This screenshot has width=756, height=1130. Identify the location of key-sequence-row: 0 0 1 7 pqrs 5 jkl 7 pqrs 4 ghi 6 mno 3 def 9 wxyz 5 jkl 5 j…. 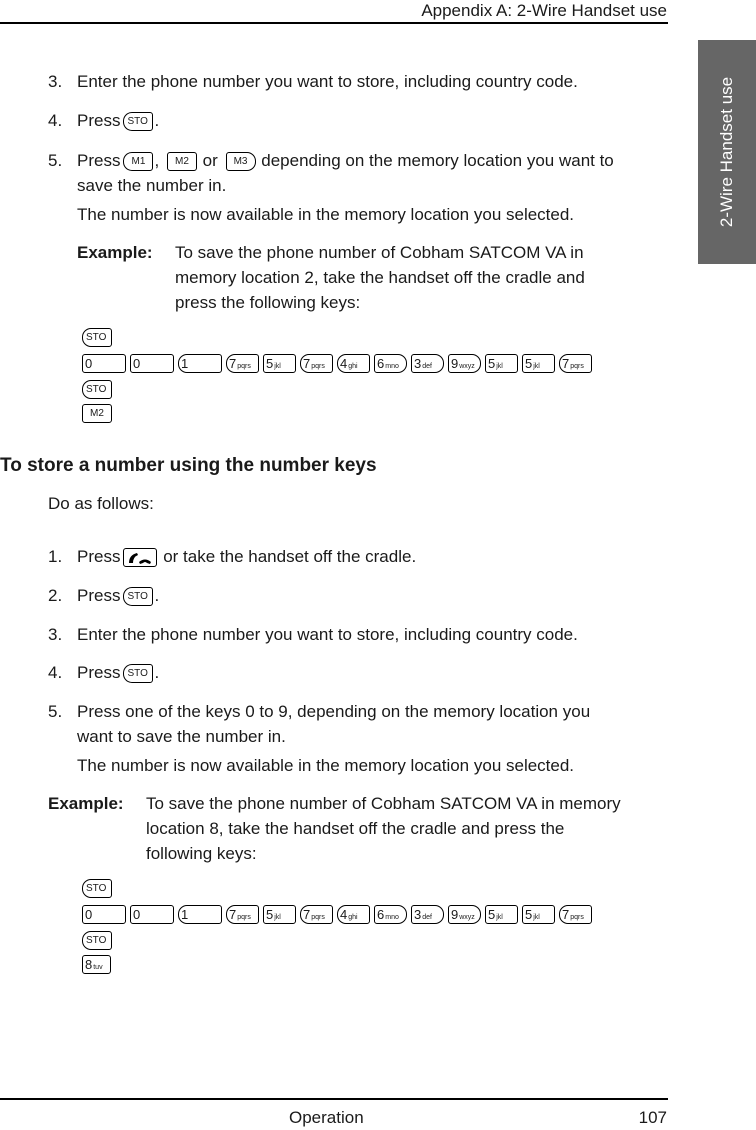
(339, 364).